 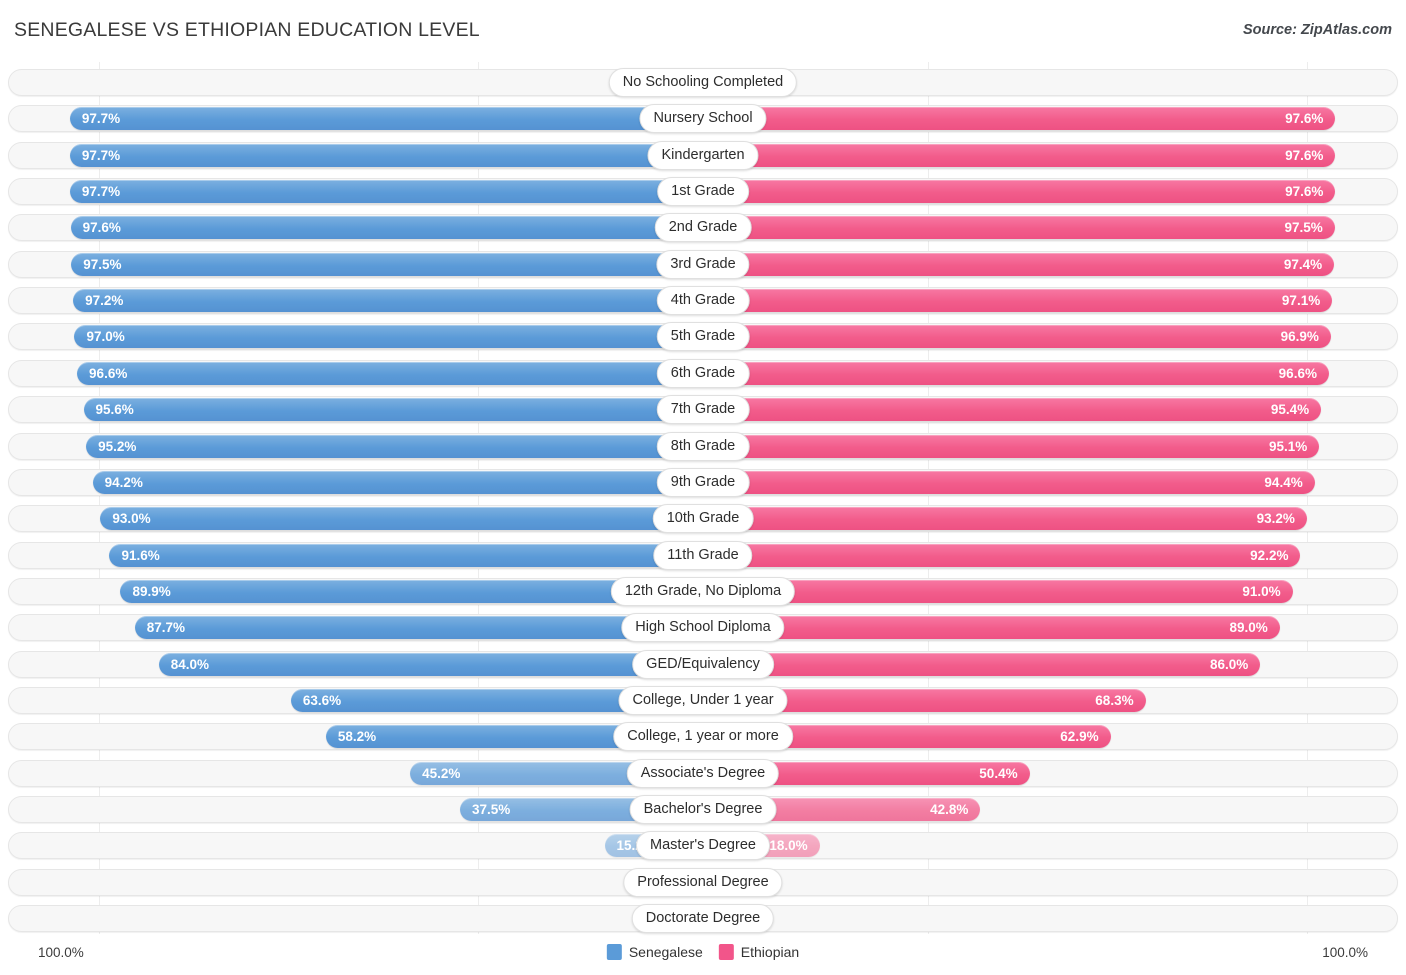 What do you see at coordinates (1297, 373) in the screenshot?
I see `ethiopian-value: 96.6%` at bounding box center [1297, 373].